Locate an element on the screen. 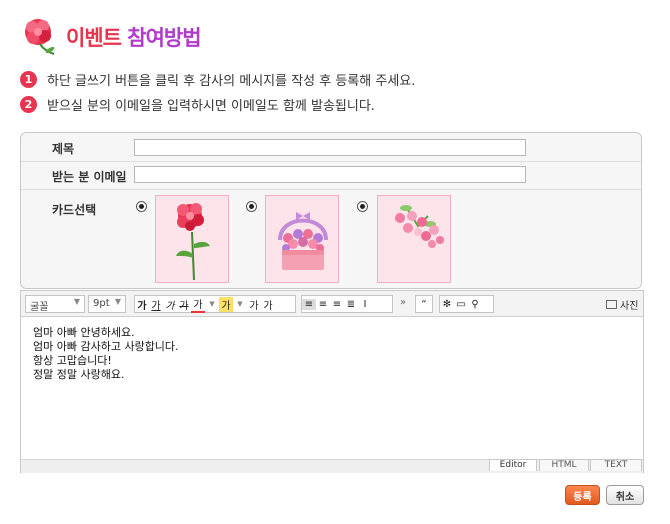 This screenshot has height=524, width=670. tab-editor: Editor is located at coordinates (513, 465).